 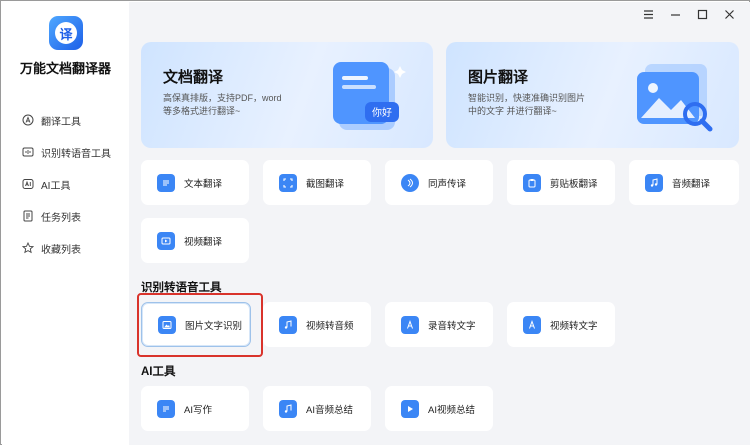 What do you see at coordinates (729, 14) in the screenshot?
I see `close-icon` at bounding box center [729, 14].